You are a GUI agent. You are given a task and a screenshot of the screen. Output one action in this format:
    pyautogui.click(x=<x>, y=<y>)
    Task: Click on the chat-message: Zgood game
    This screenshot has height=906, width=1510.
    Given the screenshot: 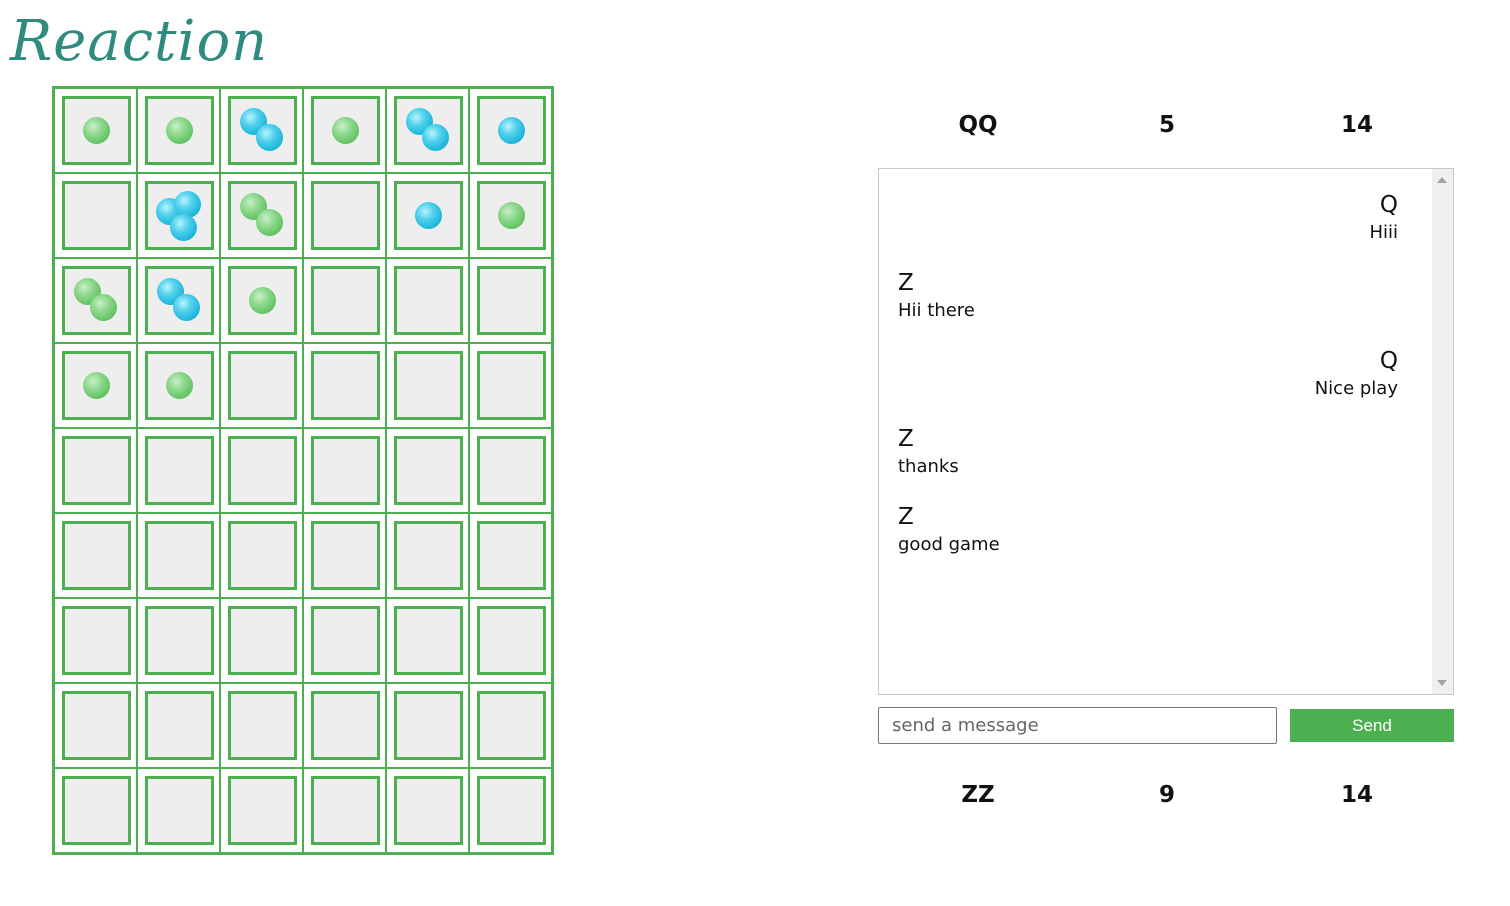 What is the action you would take?
    pyautogui.click(x=1148, y=530)
    